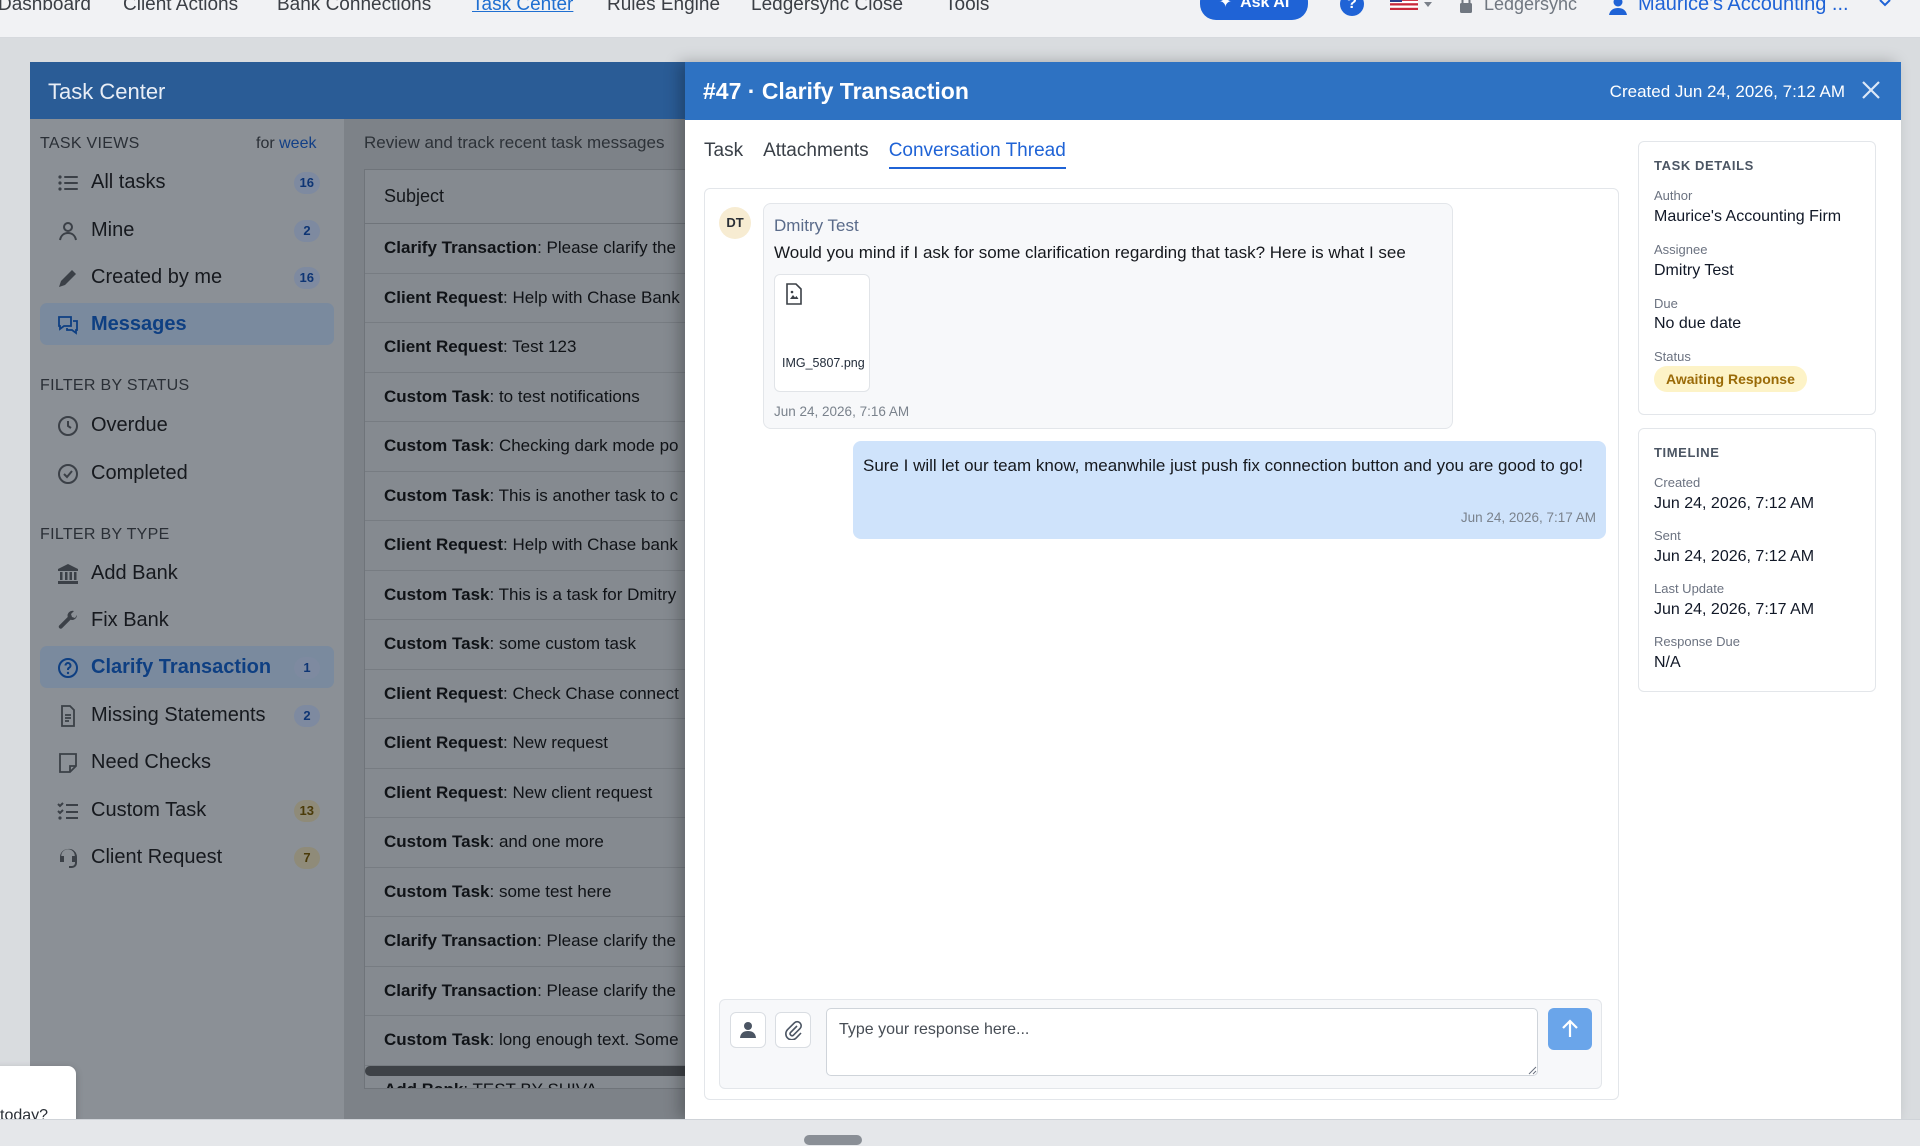 This screenshot has width=1920, height=1146. I want to click on horizontal-scrollbar, so click(527, 1071).